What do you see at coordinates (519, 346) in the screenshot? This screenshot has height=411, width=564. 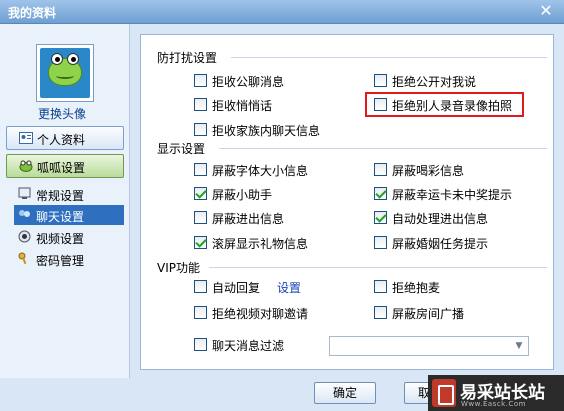 I see `chevron-down-icon: ▼` at bounding box center [519, 346].